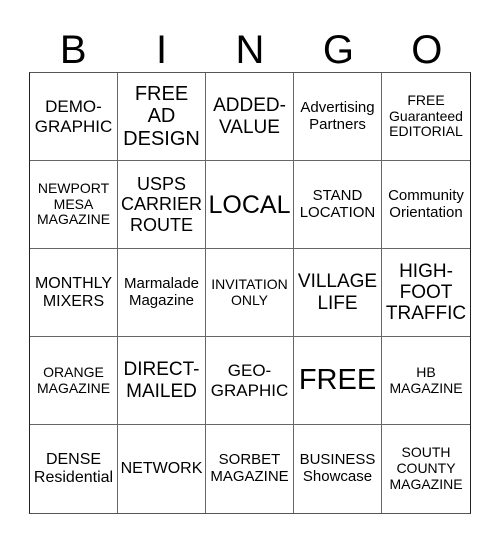 This screenshot has height=544, width=500. What do you see at coordinates (338, 381) in the screenshot?
I see `bingo-cell-r4-c4: FREE` at bounding box center [338, 381].